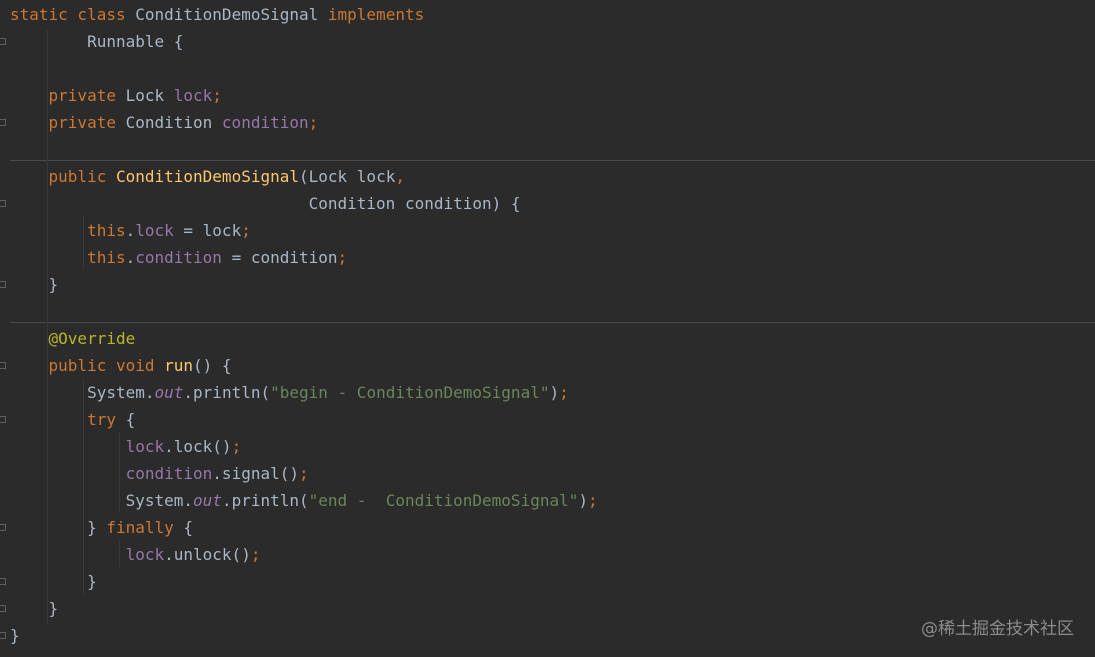 This screenshot has width=1095, height=657. What do you see at coordinates (63, 176) in the screenshot?
I see `code-token: public` at bounding box center [63, 176].